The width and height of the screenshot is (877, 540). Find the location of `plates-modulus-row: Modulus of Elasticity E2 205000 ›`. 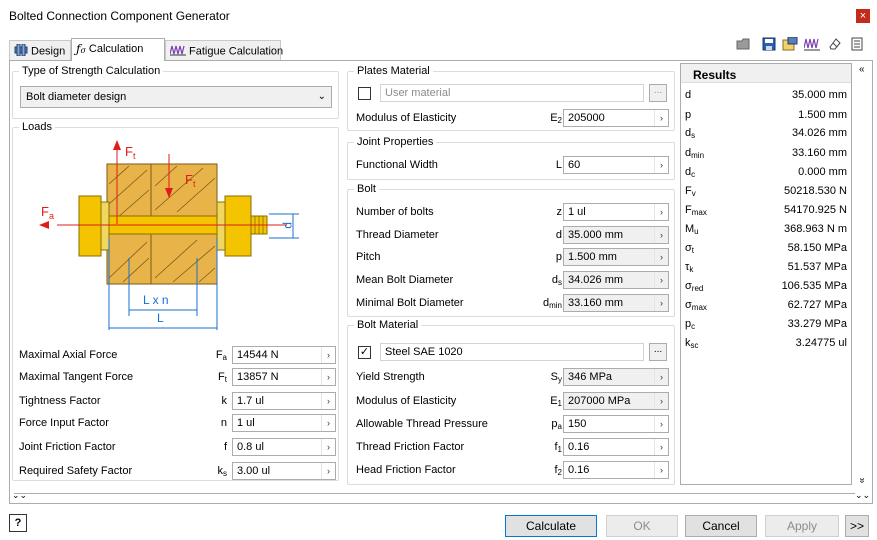

plates-modulus-row: Modulus of Elasticity E2 205000 › is located at coordinates (513, 118).